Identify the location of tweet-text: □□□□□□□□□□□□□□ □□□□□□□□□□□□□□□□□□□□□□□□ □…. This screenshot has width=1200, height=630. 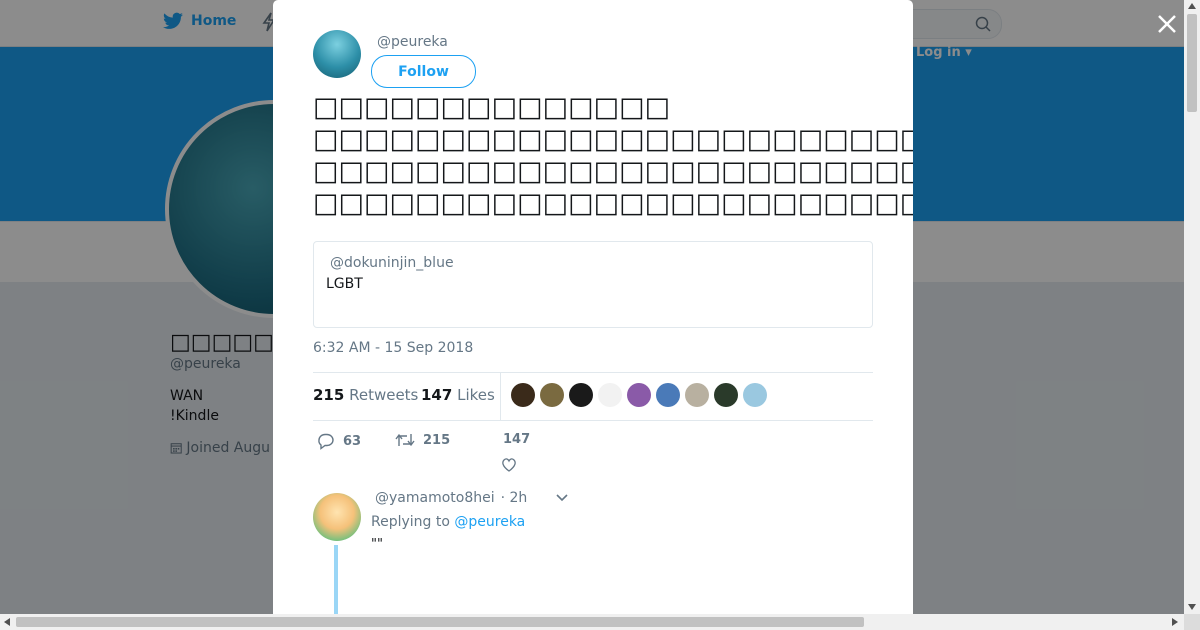
(613, 156).